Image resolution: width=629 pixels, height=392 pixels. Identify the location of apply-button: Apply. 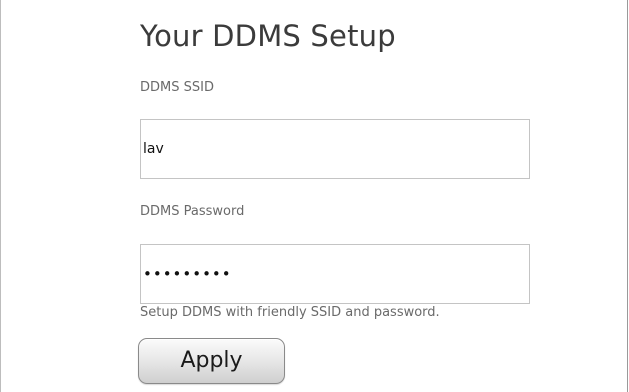
(211, 361).